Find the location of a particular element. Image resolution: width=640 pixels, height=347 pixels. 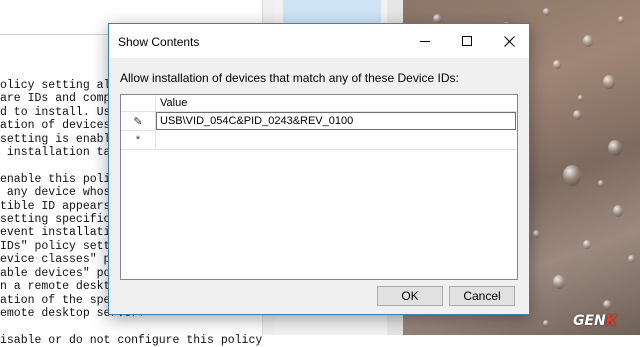

maximize-icon is located at coordinates (467, 41).